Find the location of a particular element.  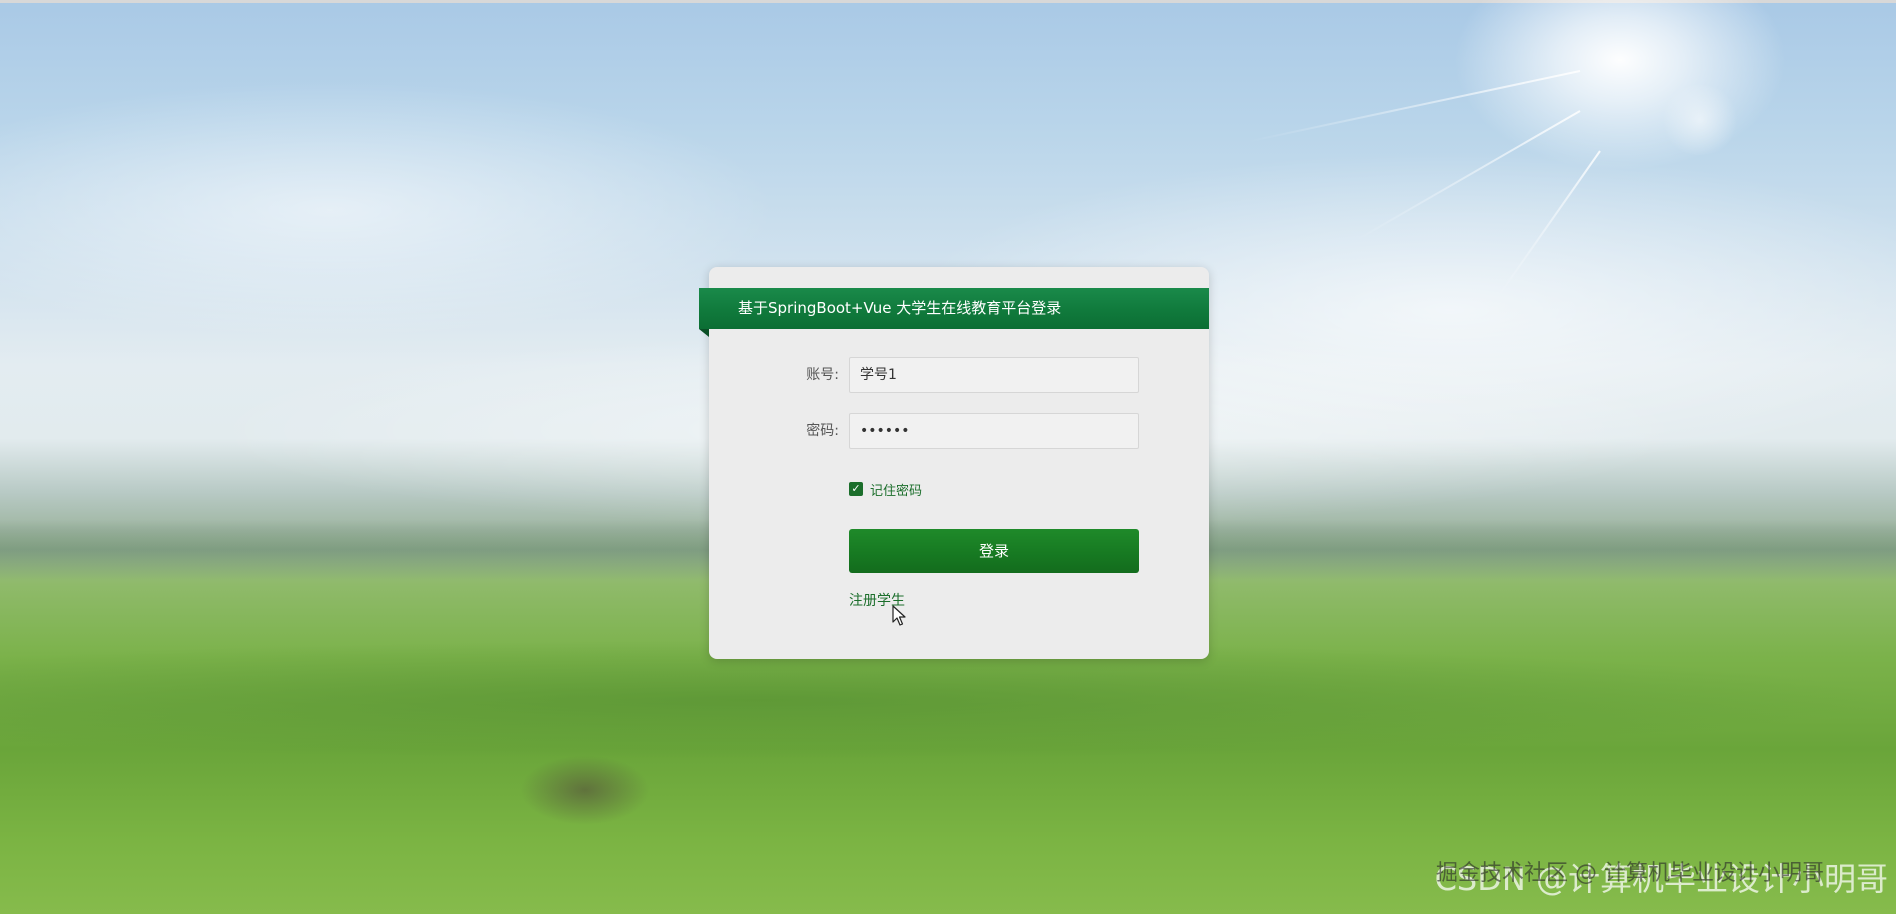

mouse-pointer-icon is located at coordinates (899, 615).